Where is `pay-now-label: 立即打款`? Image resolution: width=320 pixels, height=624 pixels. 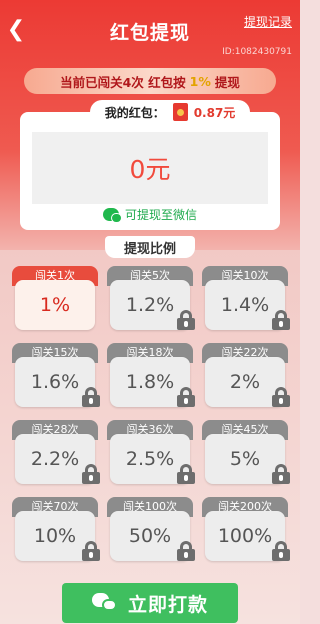
pay-now-label: 立即打款 is located at coordinates (167, 604).